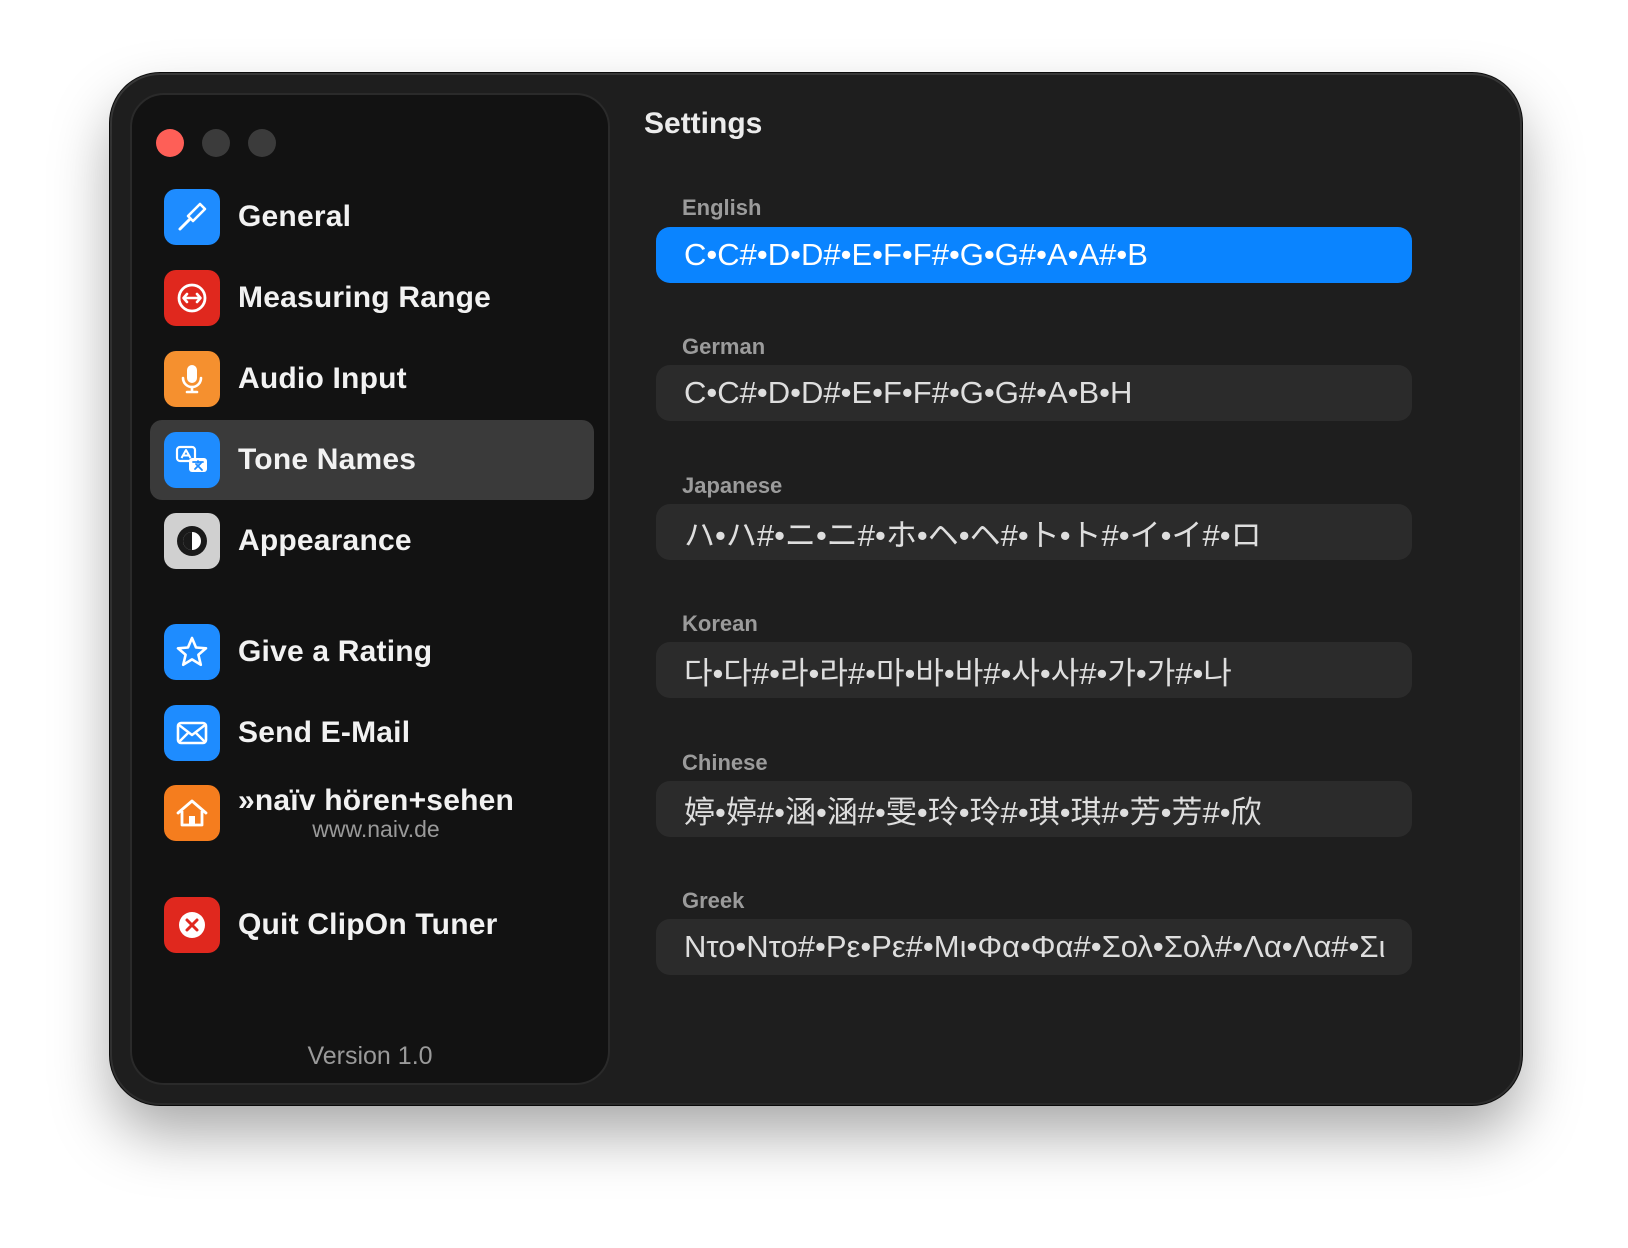 Image resolution: width=1628 pixels, height=1248 pixels. I want to click on close-window-button, so click(170, 143).